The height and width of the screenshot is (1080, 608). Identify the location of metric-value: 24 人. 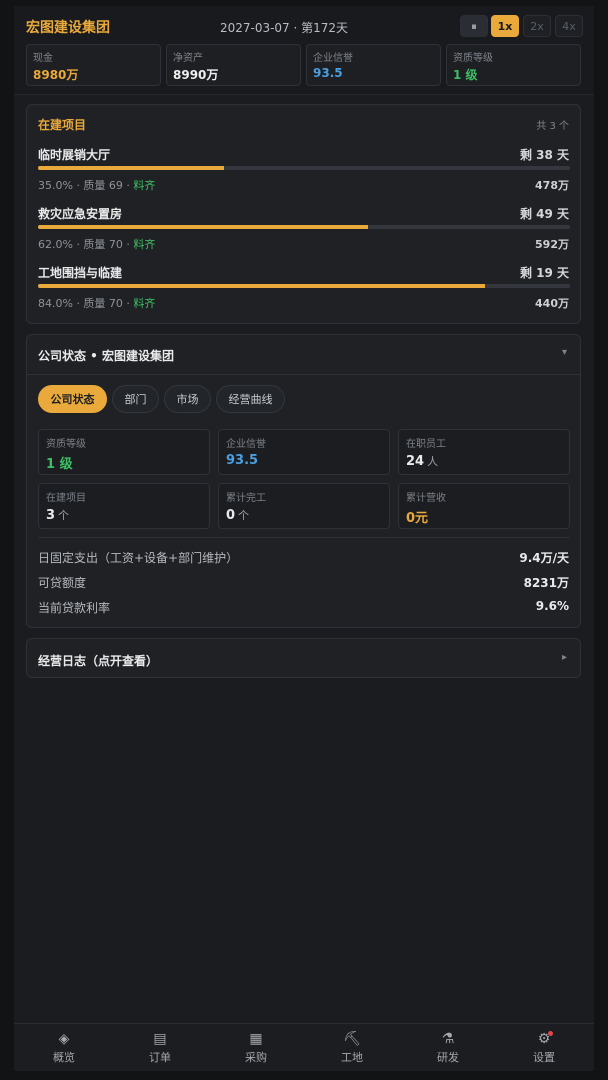
(422, 461).